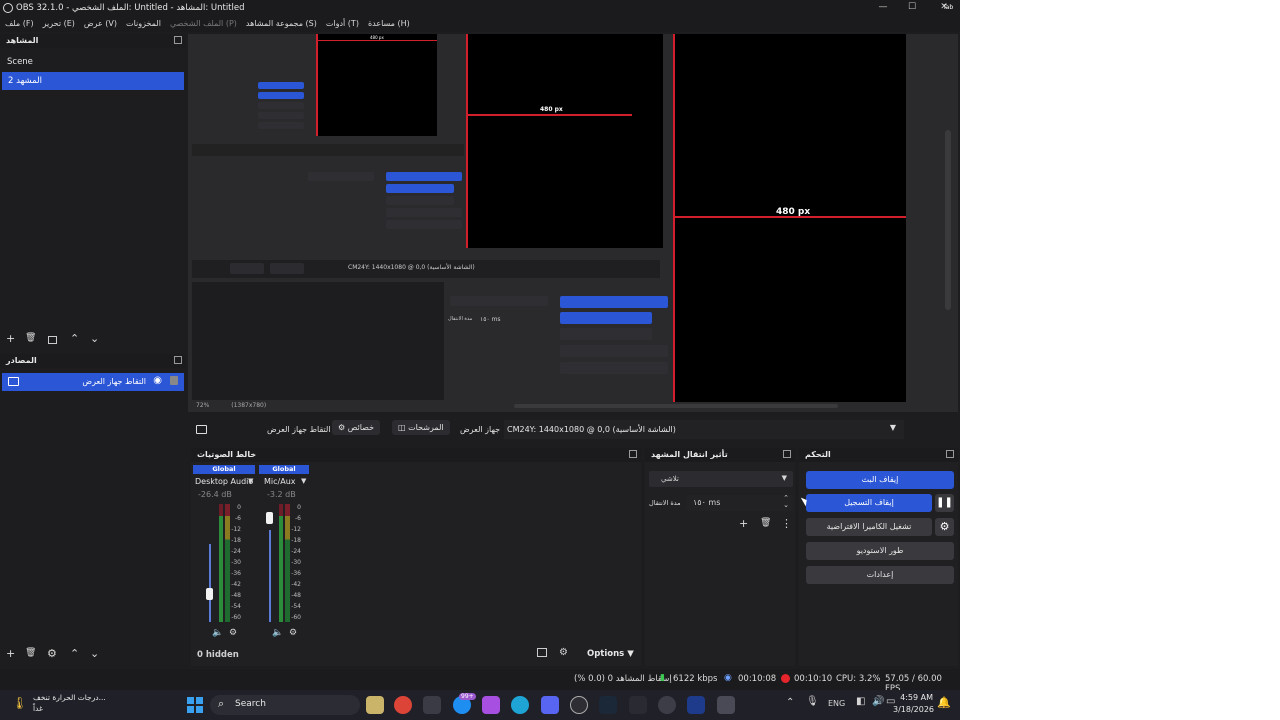 This screenshot has height=720, width=1280. Describe the element at coordinates (52, 340) in the screenshot. I see `scene-filters-icon` at that location.